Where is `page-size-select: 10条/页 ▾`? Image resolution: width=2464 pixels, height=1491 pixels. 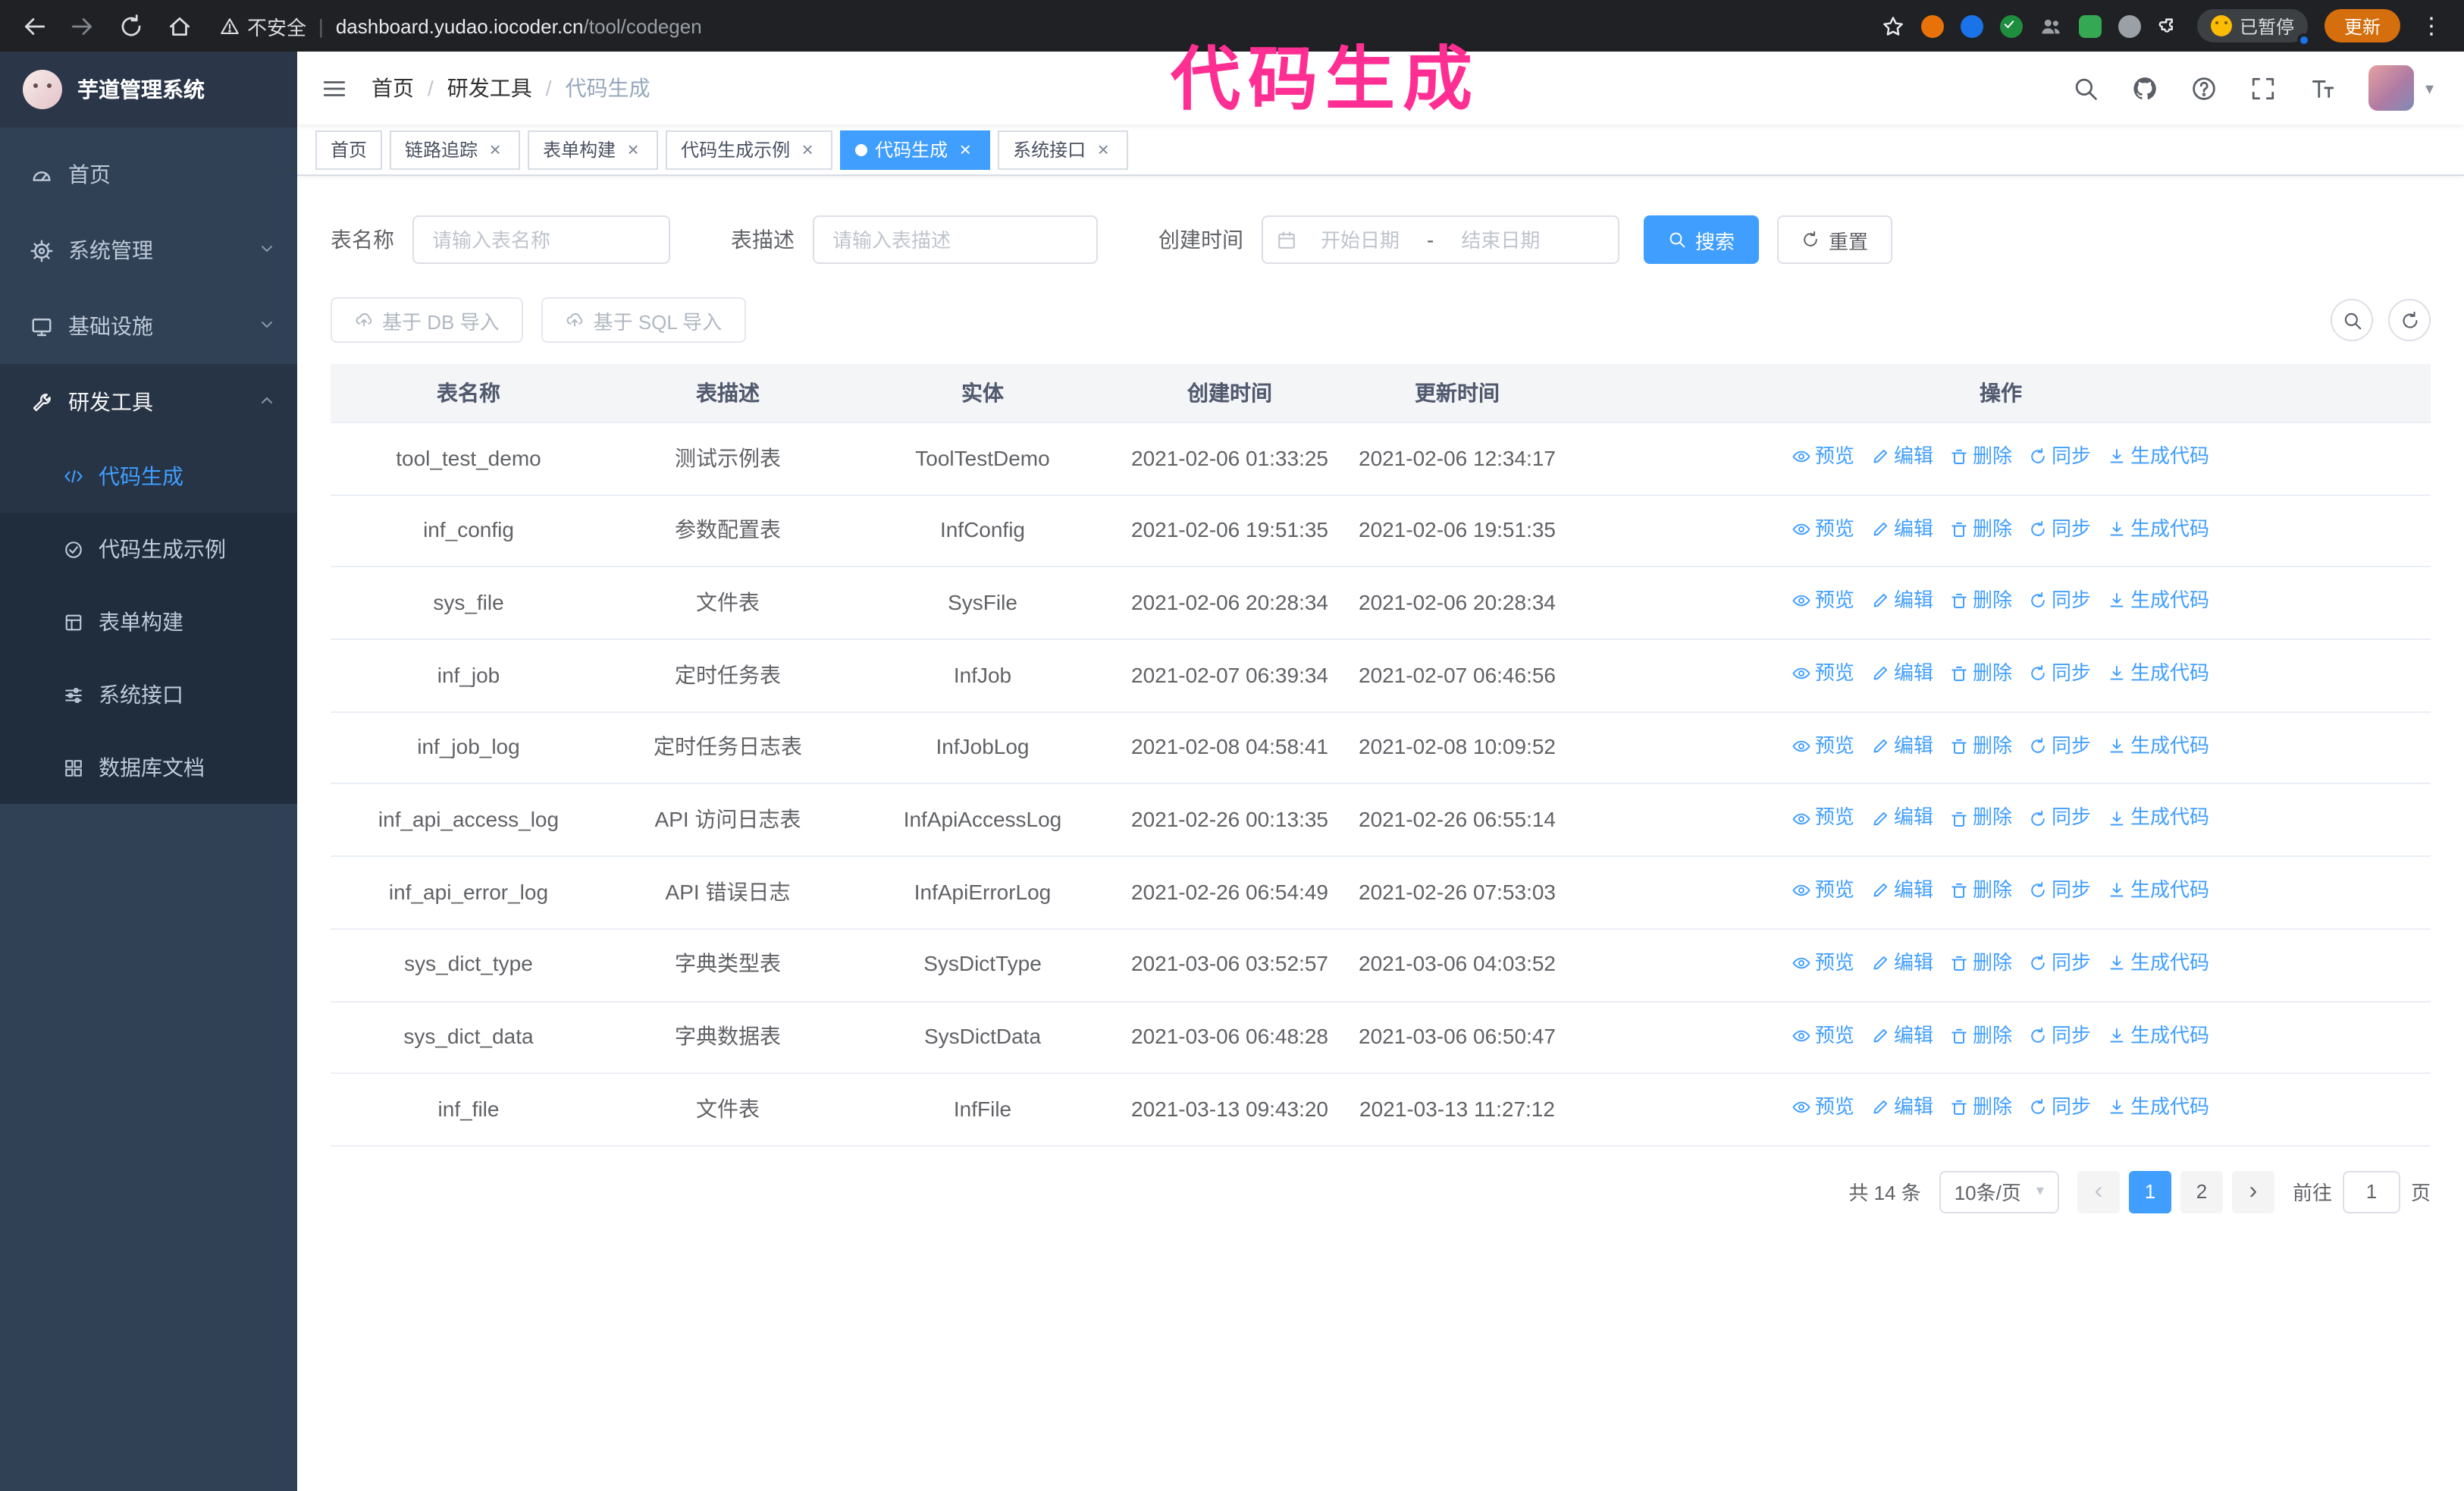
page-size-select: 10条/页 ▾ is located at coordinates (1999, 1191).